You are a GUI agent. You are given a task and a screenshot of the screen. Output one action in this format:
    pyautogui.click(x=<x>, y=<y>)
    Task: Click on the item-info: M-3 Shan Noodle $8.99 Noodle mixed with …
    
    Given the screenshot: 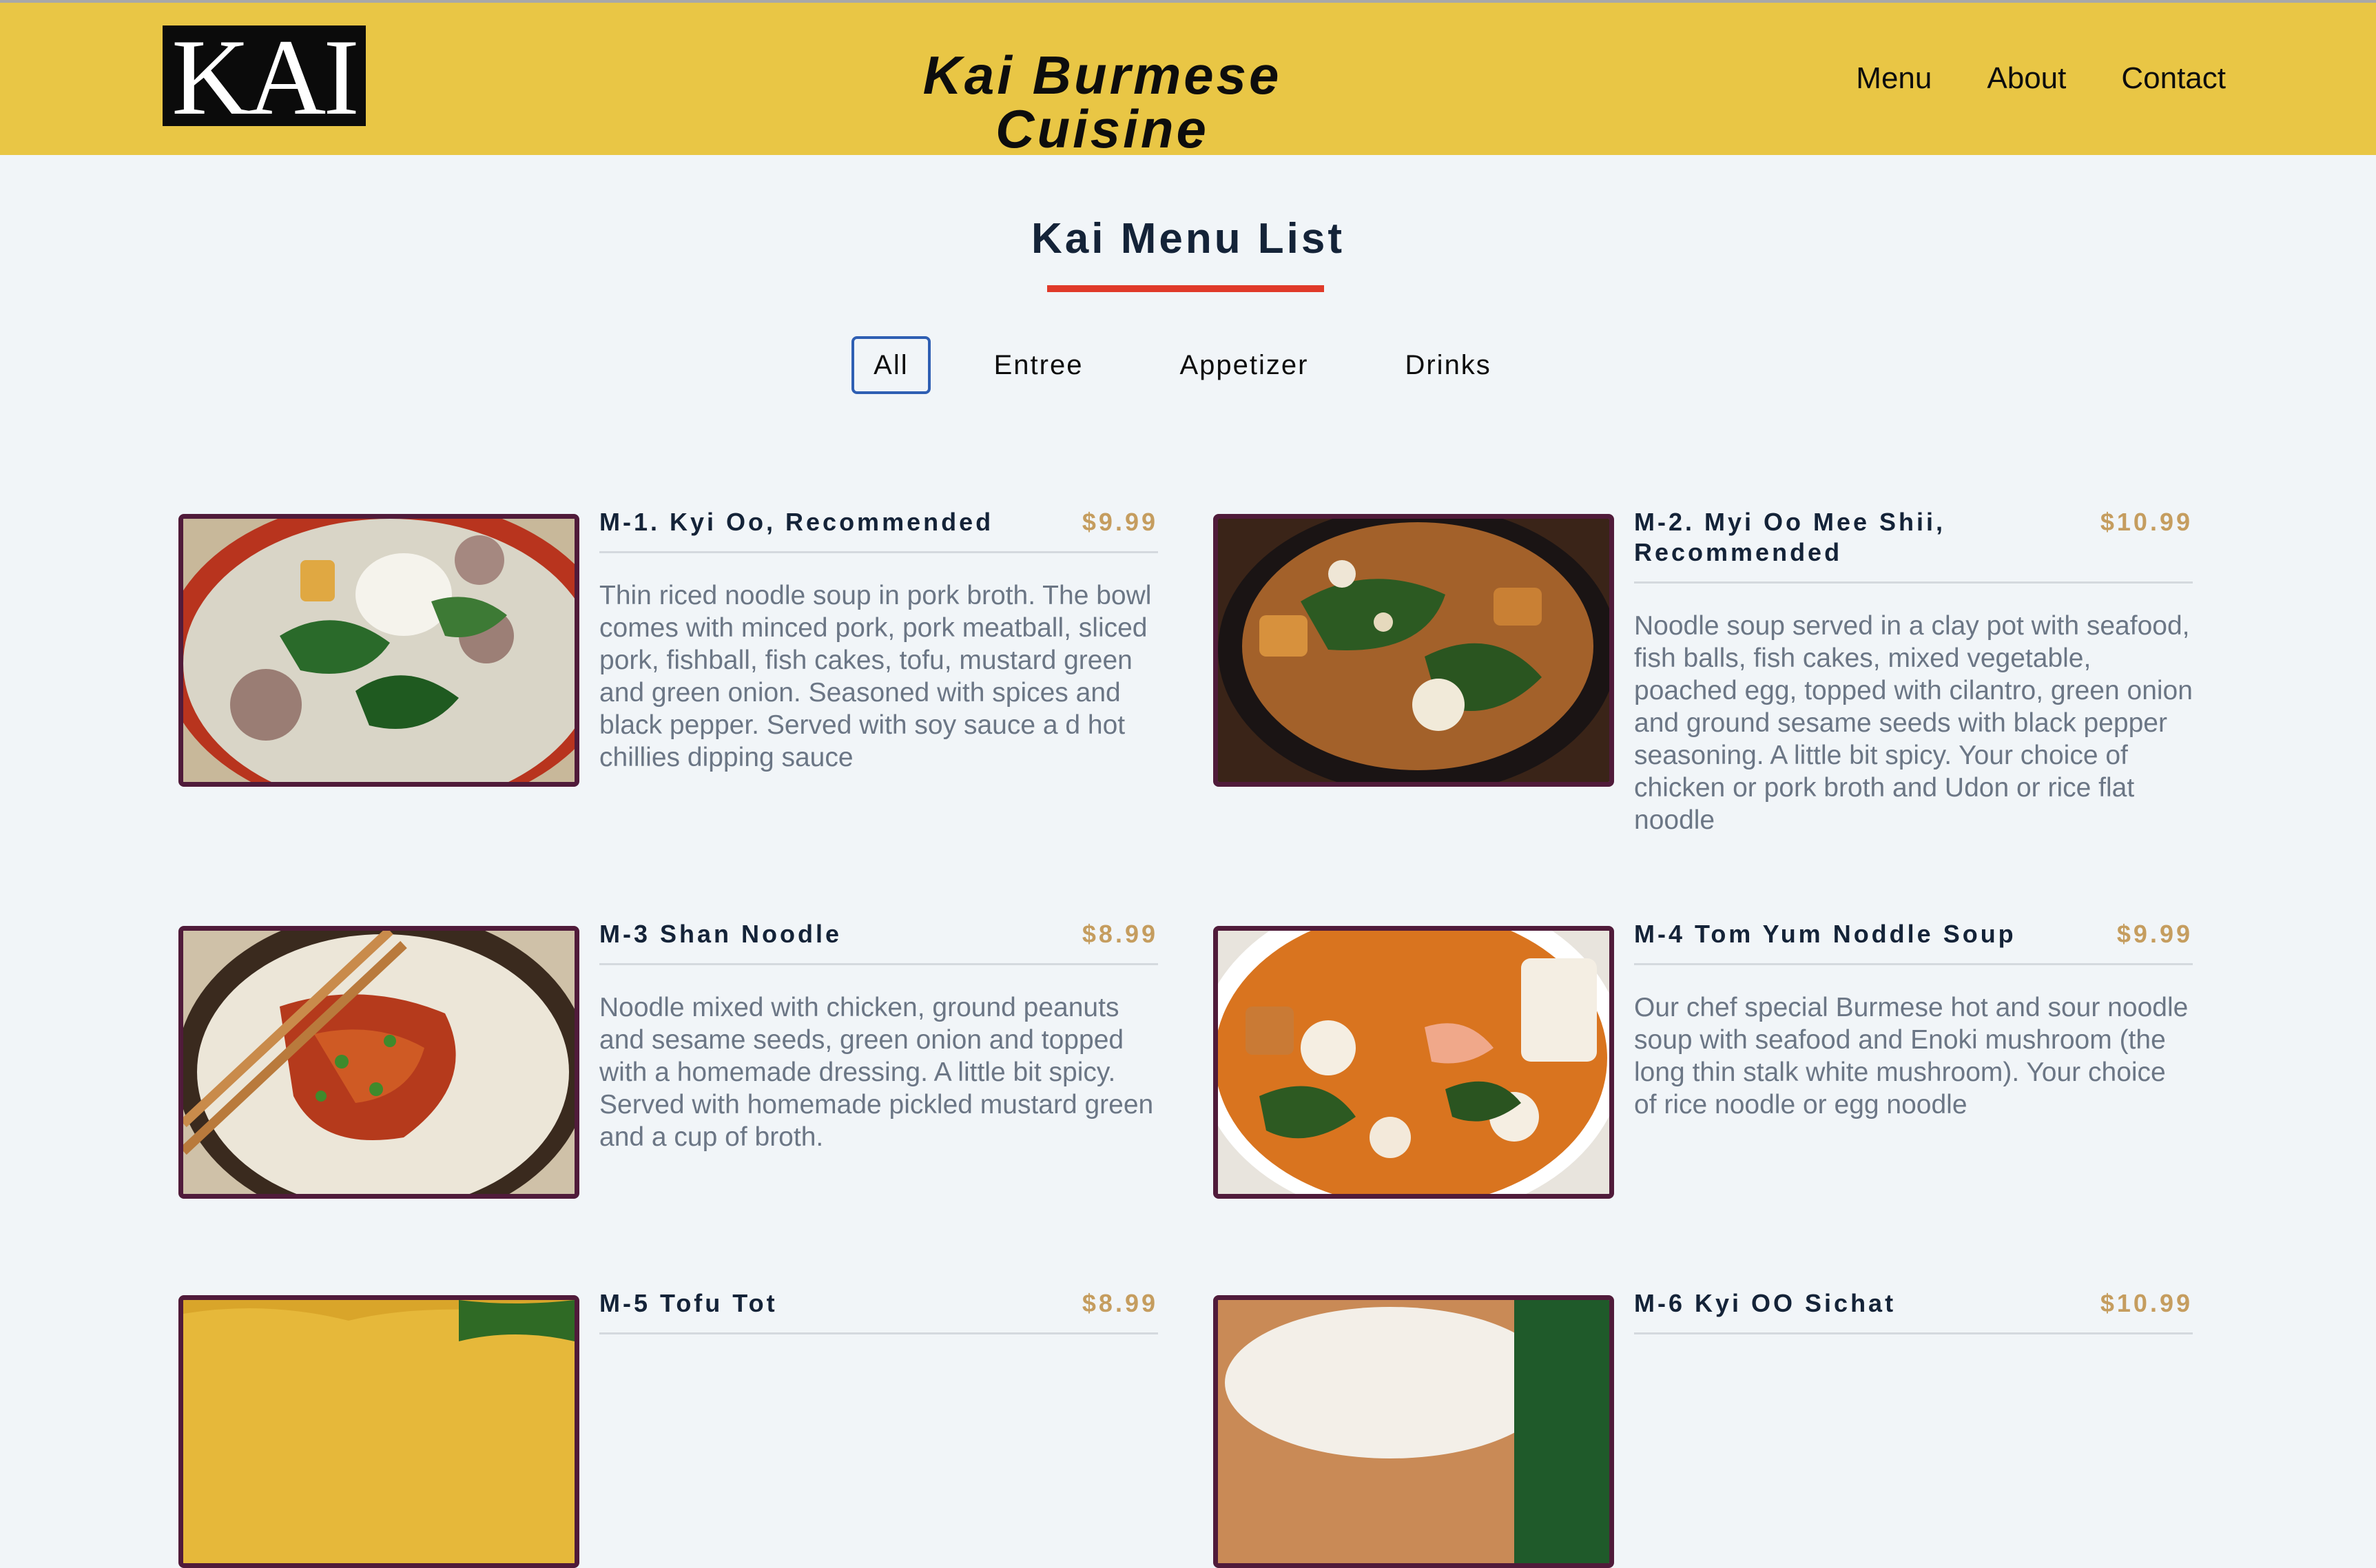 What is the action you would take?
    pyautogui.click(x=878, y=1036)
    